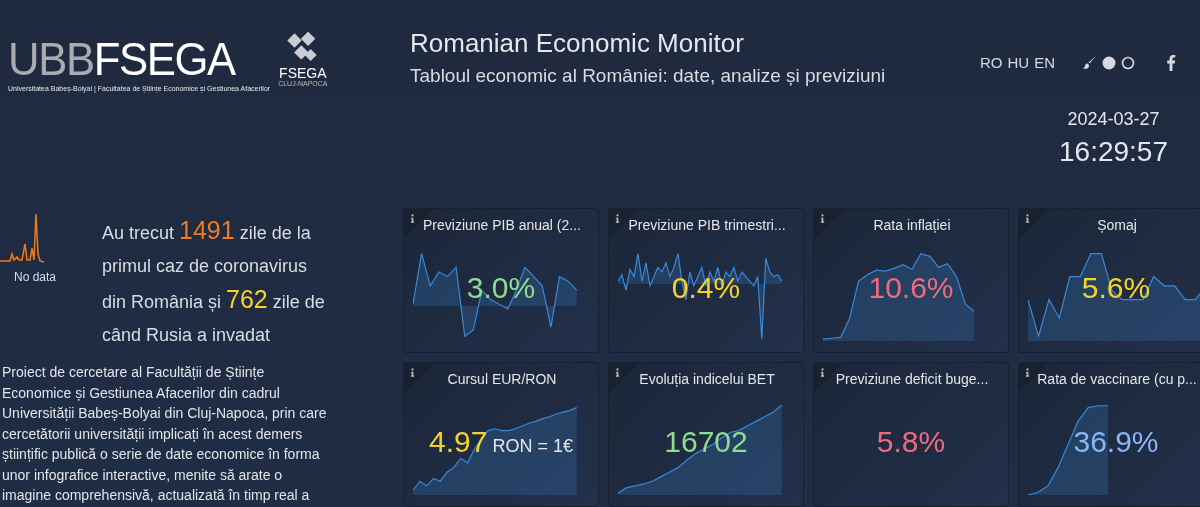 Image resolution: width=1200 pixels, height=507 pixels. I want to click on current-time: 16:29:57, so click(1113, 152).